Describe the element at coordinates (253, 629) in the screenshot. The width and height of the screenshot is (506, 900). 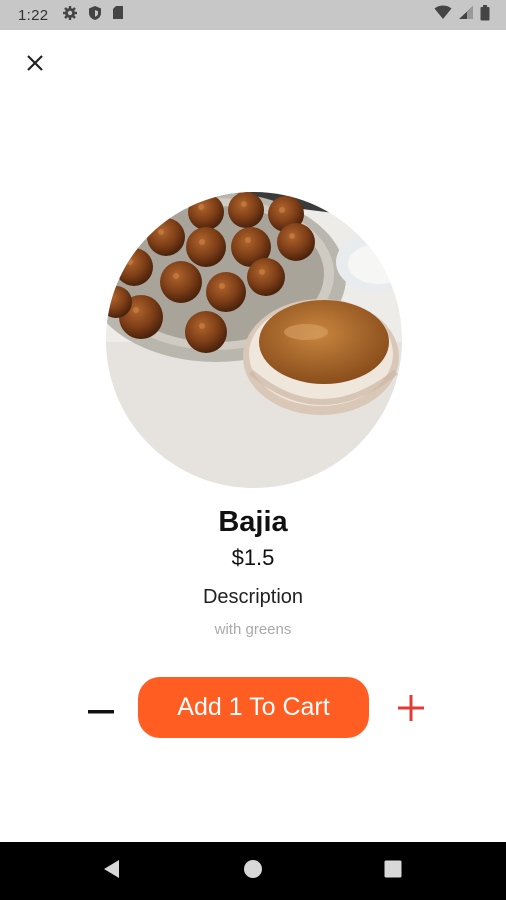
I see `item-description: with greens` at that location.